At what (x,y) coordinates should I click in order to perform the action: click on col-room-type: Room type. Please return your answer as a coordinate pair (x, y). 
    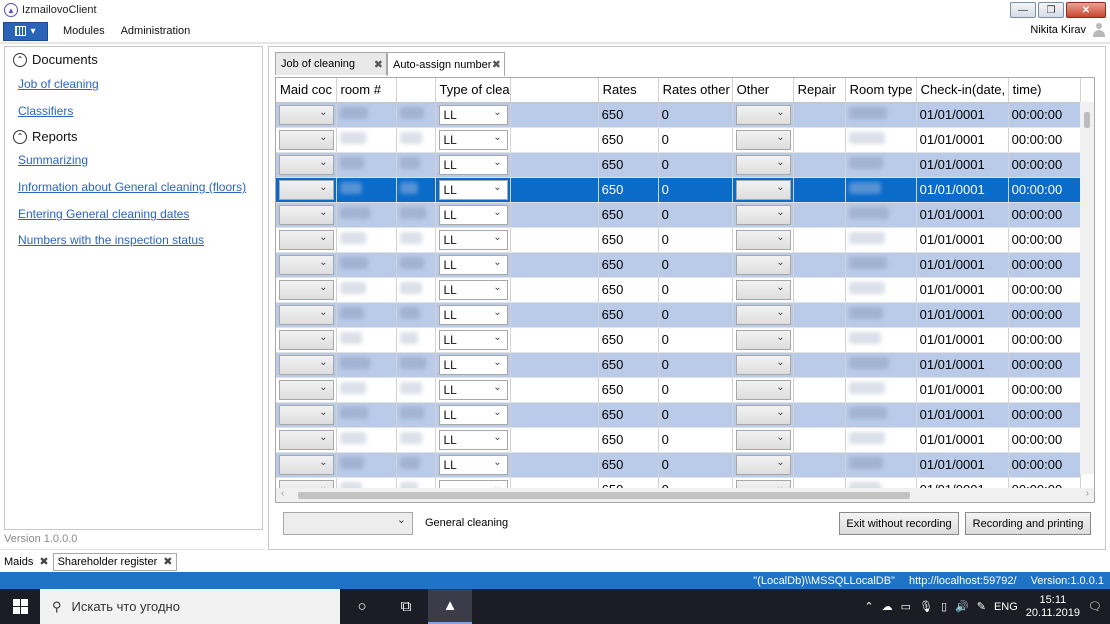
    Looking at the image, I should click on (881, 90).